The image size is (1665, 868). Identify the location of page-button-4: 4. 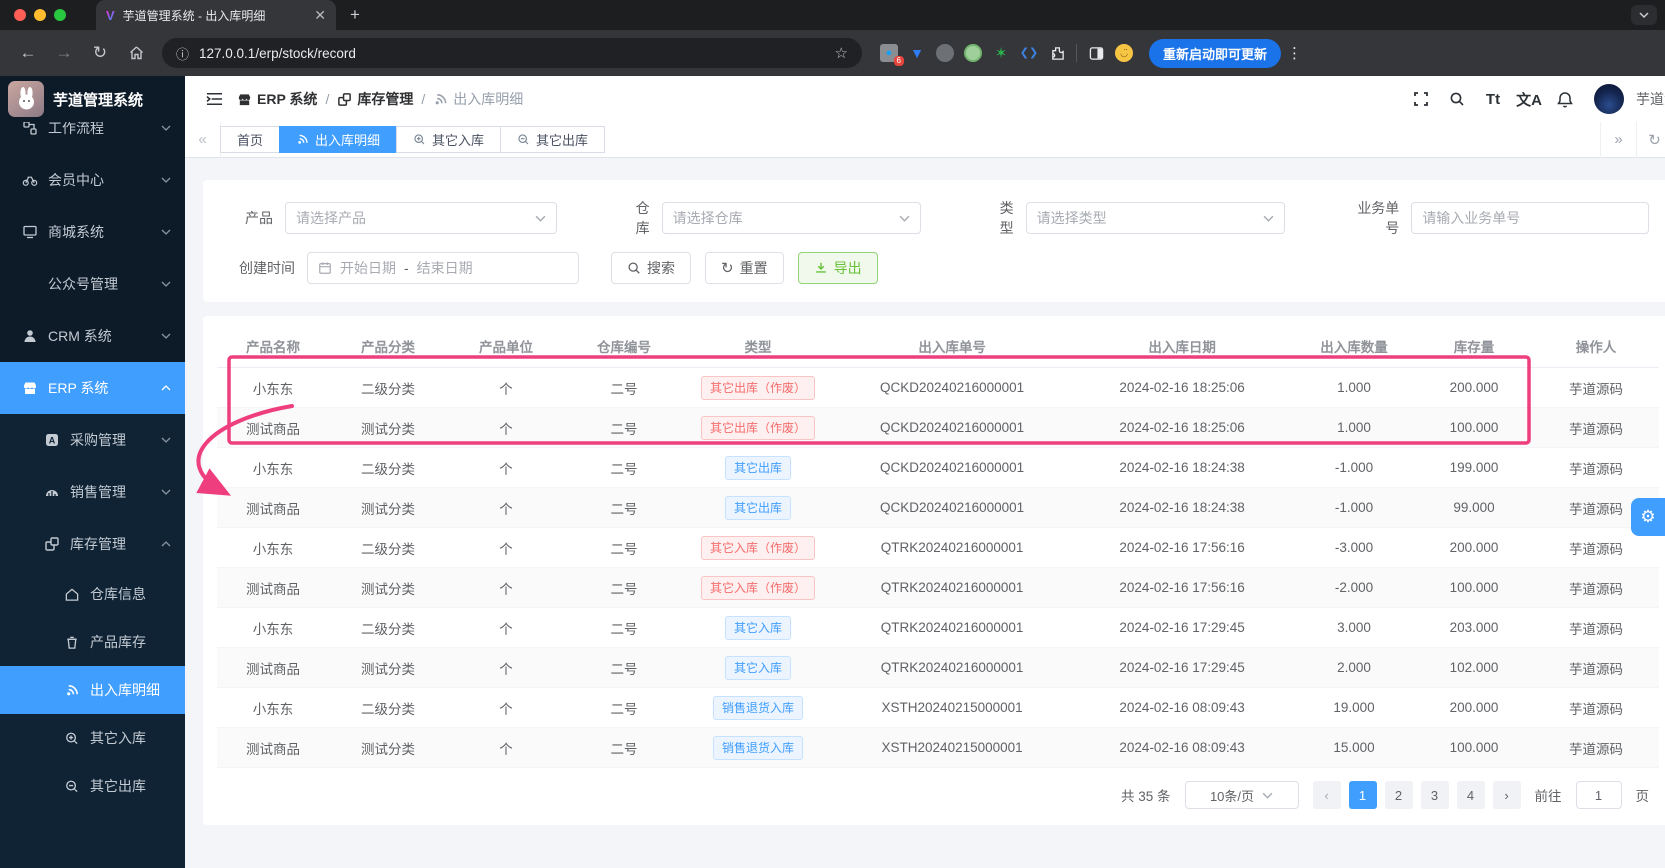
(1470, 795).